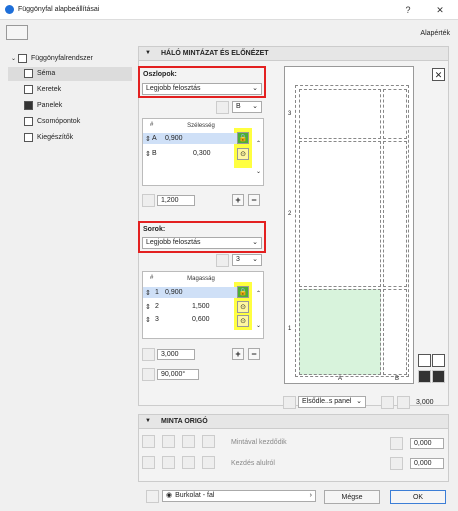  Describe the element at coordinates (59, 121) in the screenshot. I see `sidebar-item-label: Csomópontok` at that location.